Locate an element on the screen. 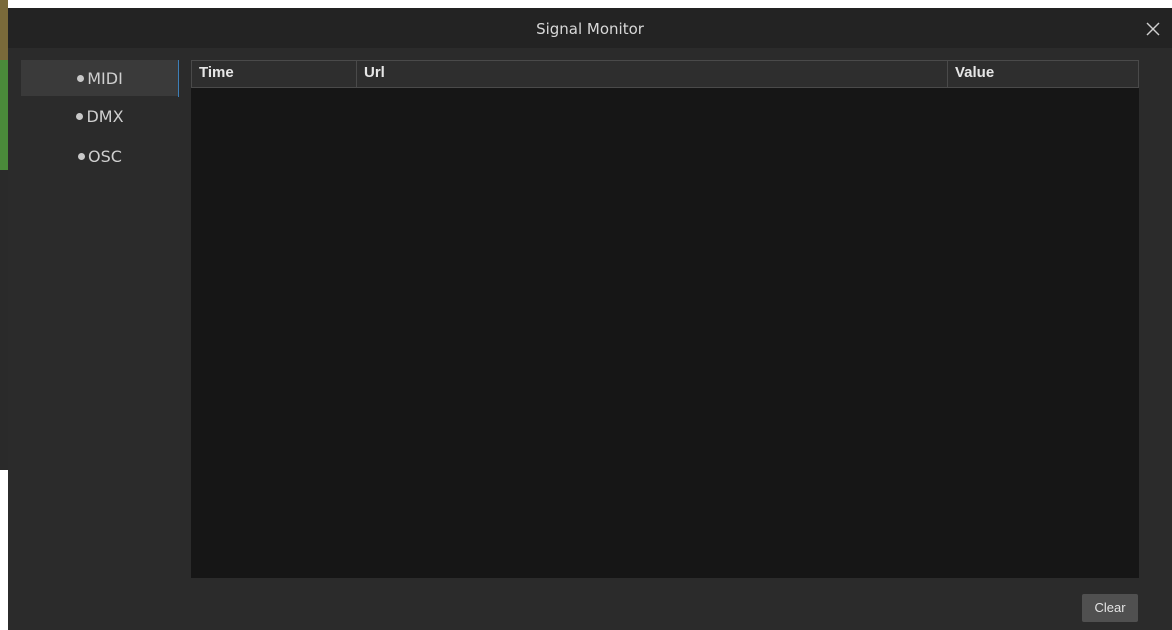  desktop-backdrop-top is located at coordinates (586, 4).